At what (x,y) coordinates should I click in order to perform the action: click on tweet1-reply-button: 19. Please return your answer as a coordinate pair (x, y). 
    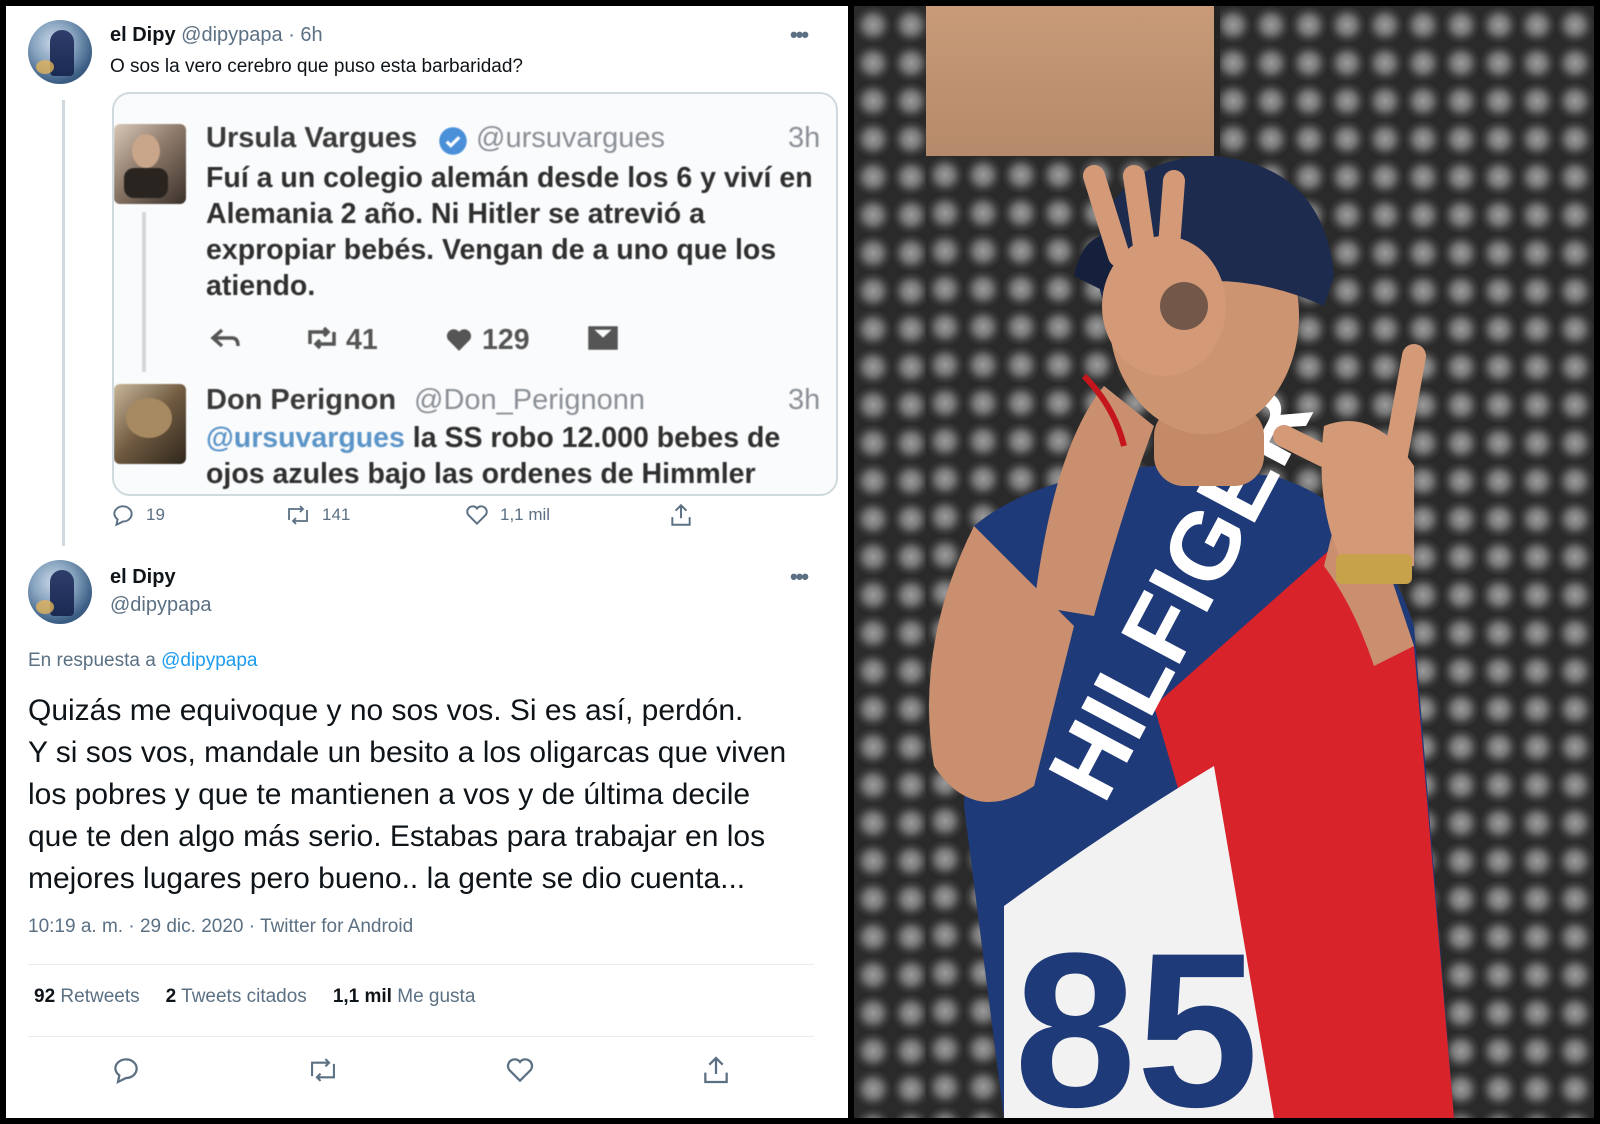
    Looking at the image, I should click on (137, 515).